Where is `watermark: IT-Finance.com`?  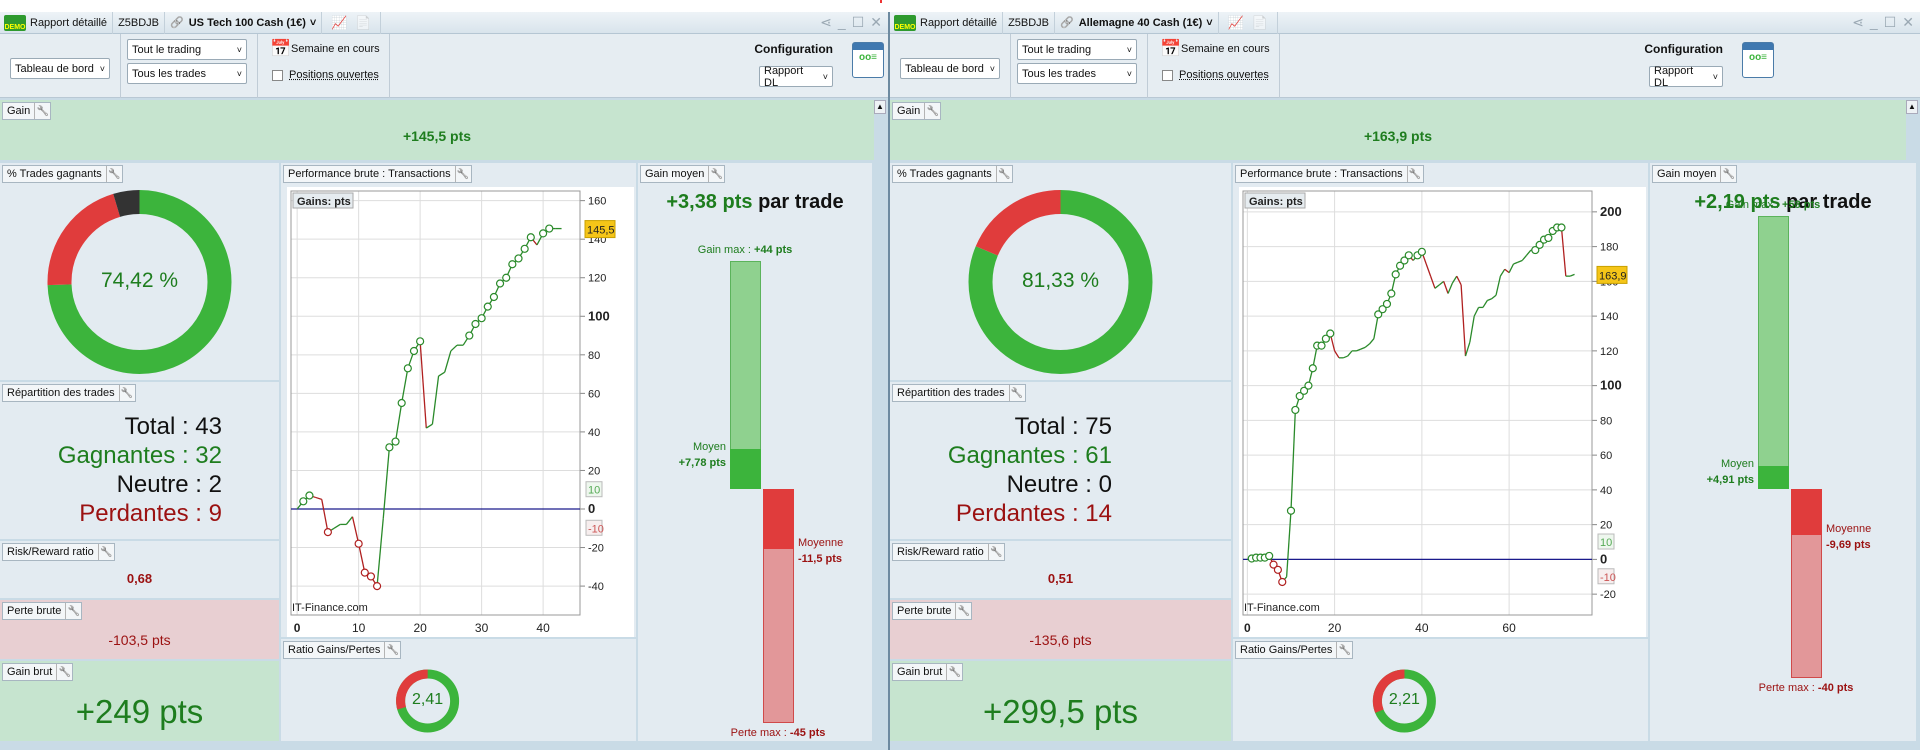 watermark: IT-Finance.com is located at coordinates (1282, 608).